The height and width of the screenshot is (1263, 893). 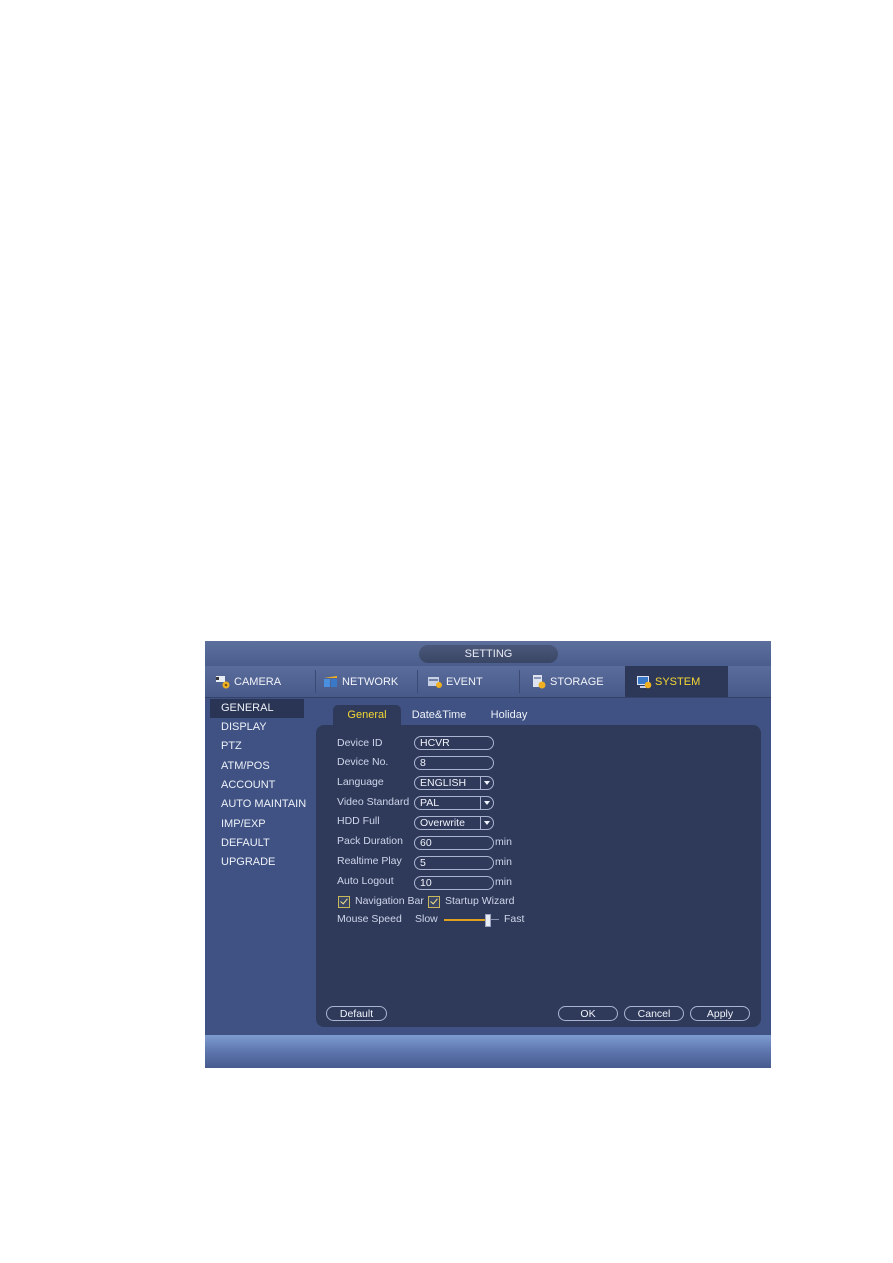 I want to click on auto-logout-unit: min, so click(x=503, y=882).